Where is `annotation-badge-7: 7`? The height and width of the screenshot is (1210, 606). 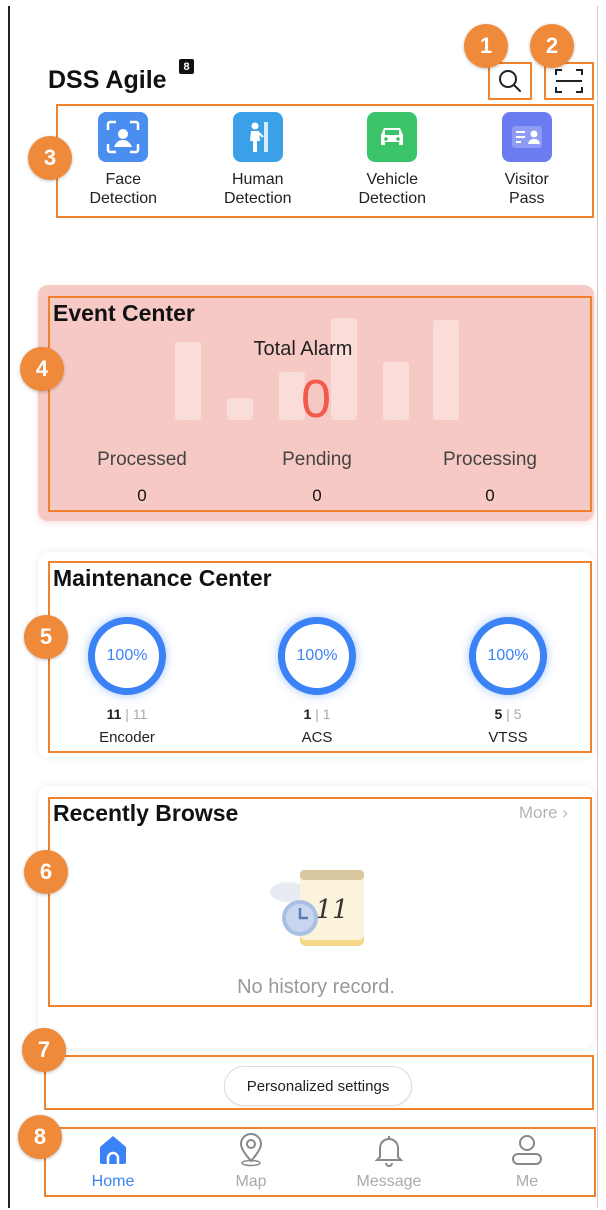 annotation-badge-7: 7 is located at coordinates (44, 1050).